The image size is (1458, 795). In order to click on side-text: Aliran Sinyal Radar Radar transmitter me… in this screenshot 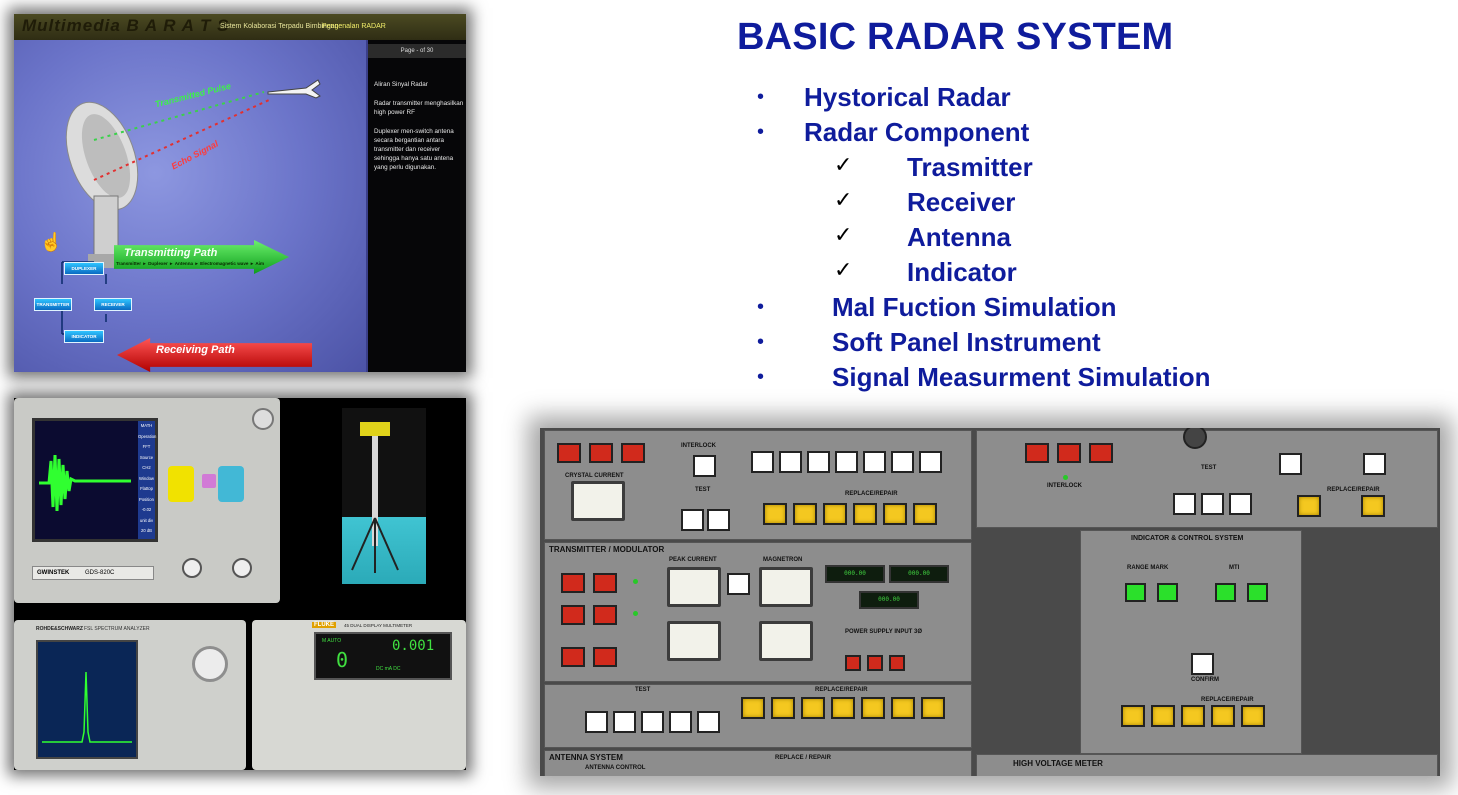, I will do `click(419, 131)`.